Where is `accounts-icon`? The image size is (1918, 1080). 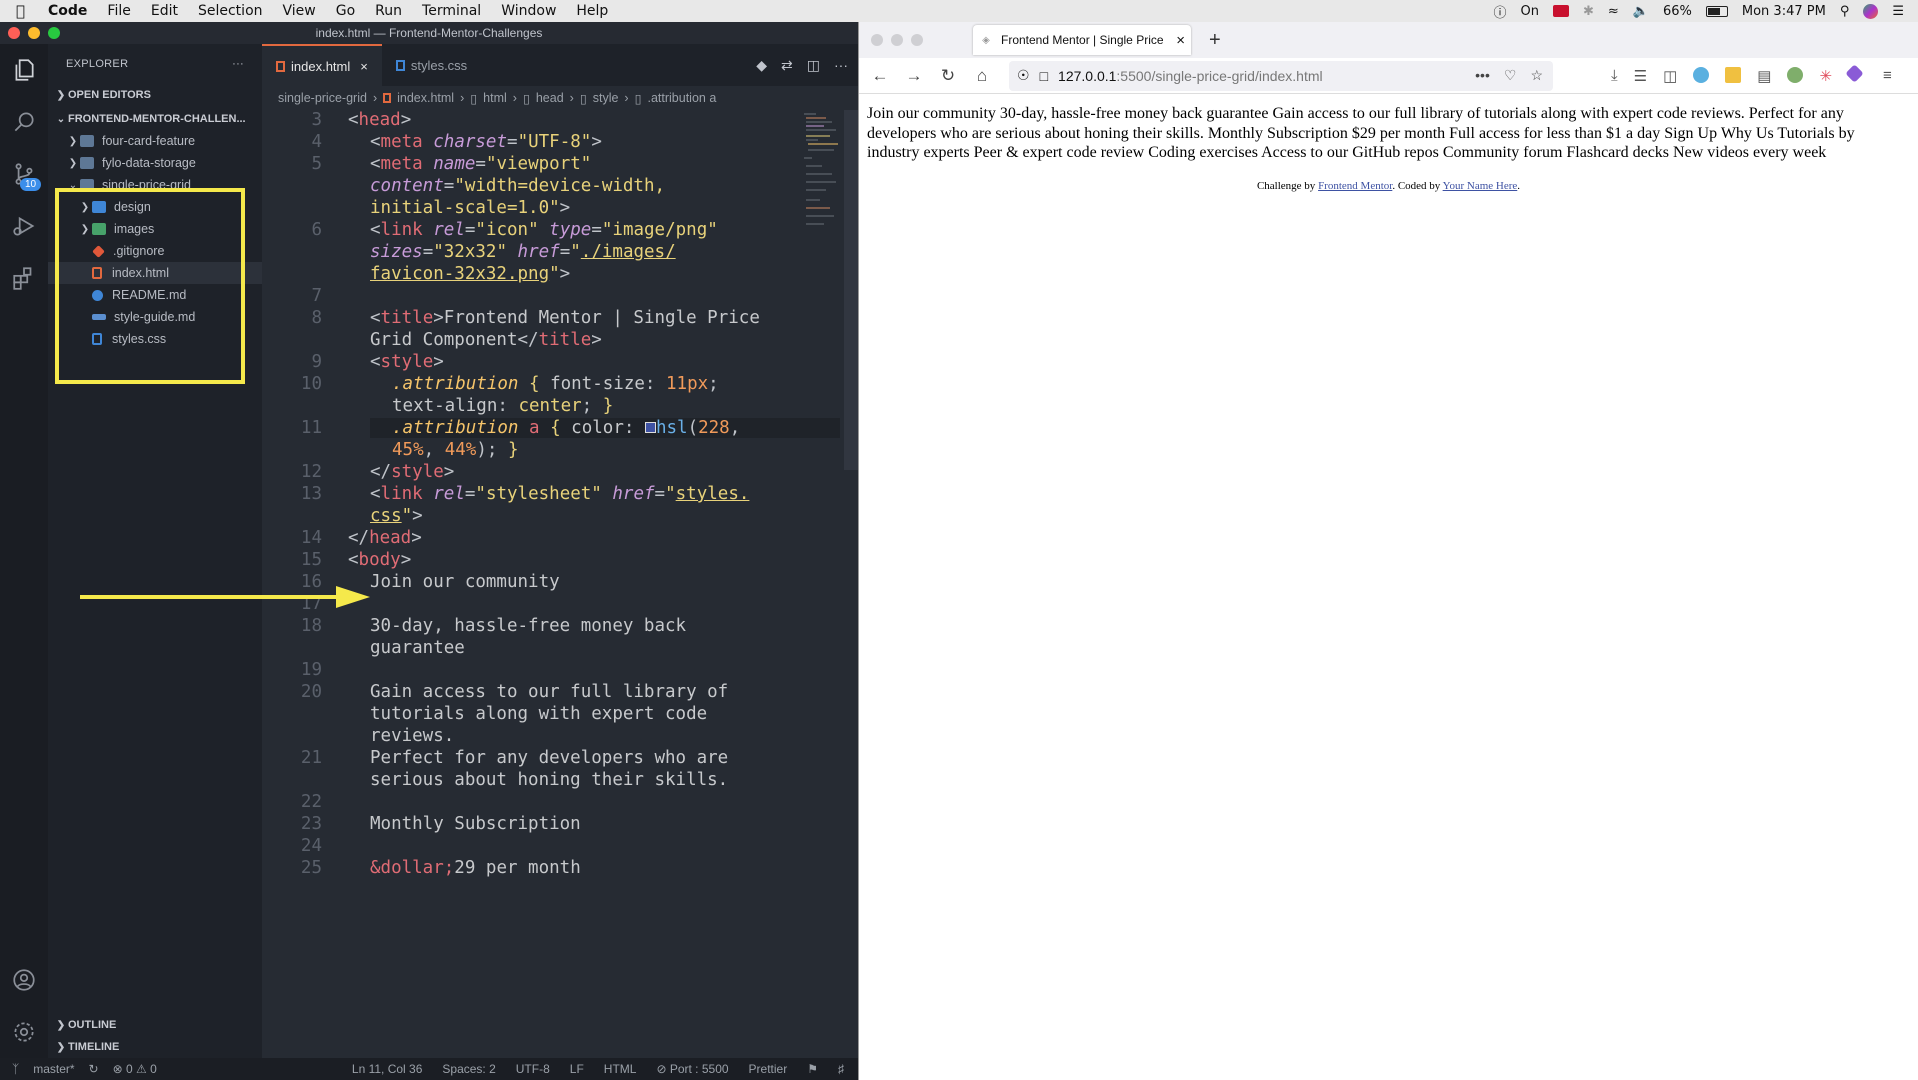
accounts-icon is located at coordinates (24, 980).